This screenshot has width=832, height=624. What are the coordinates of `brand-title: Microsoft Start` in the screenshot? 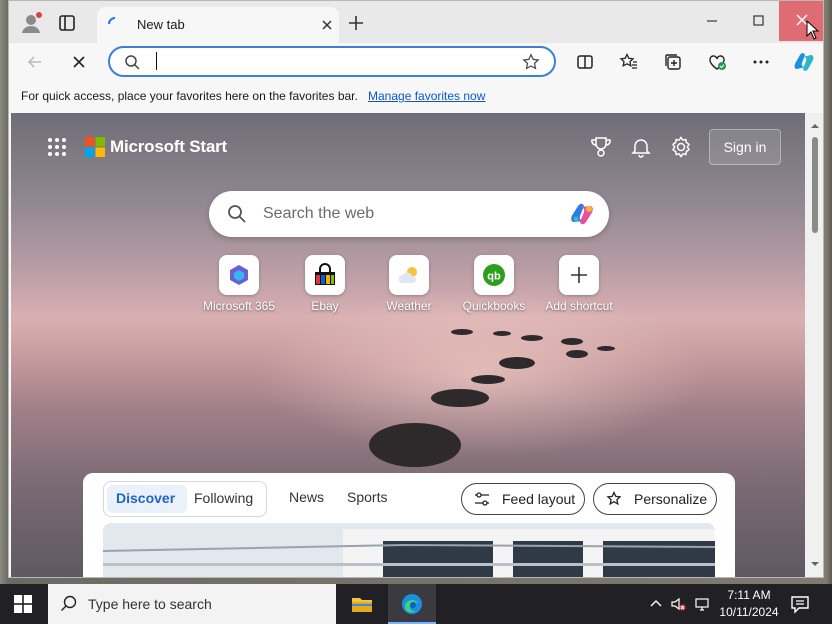 It's located at (168, 146).